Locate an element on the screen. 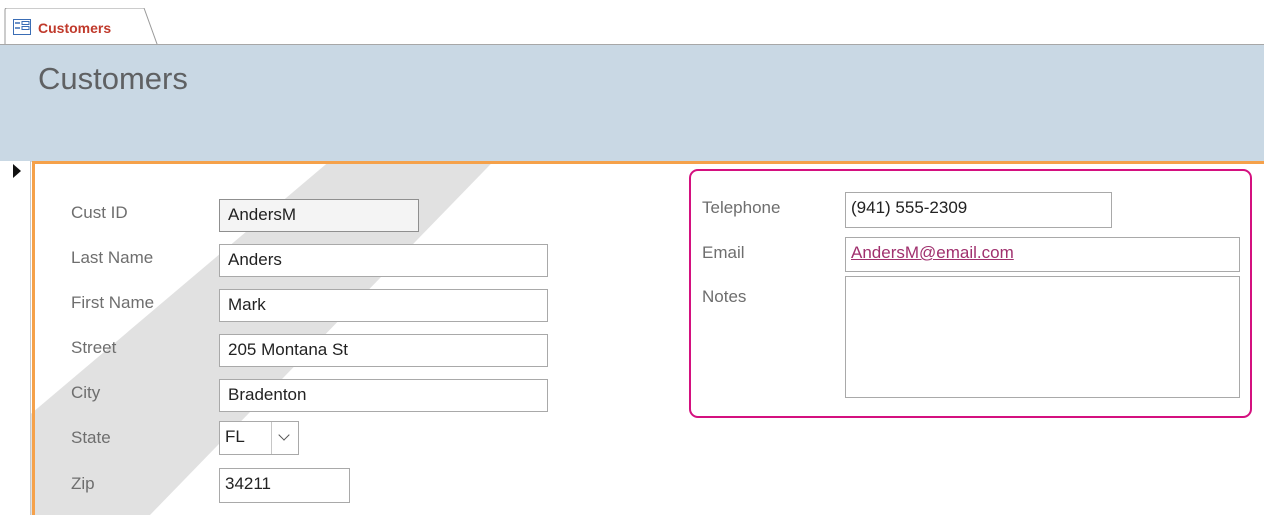 This screenshot has height=515, width=1264. tab-label: Customers is located at coordinates (75, 28).